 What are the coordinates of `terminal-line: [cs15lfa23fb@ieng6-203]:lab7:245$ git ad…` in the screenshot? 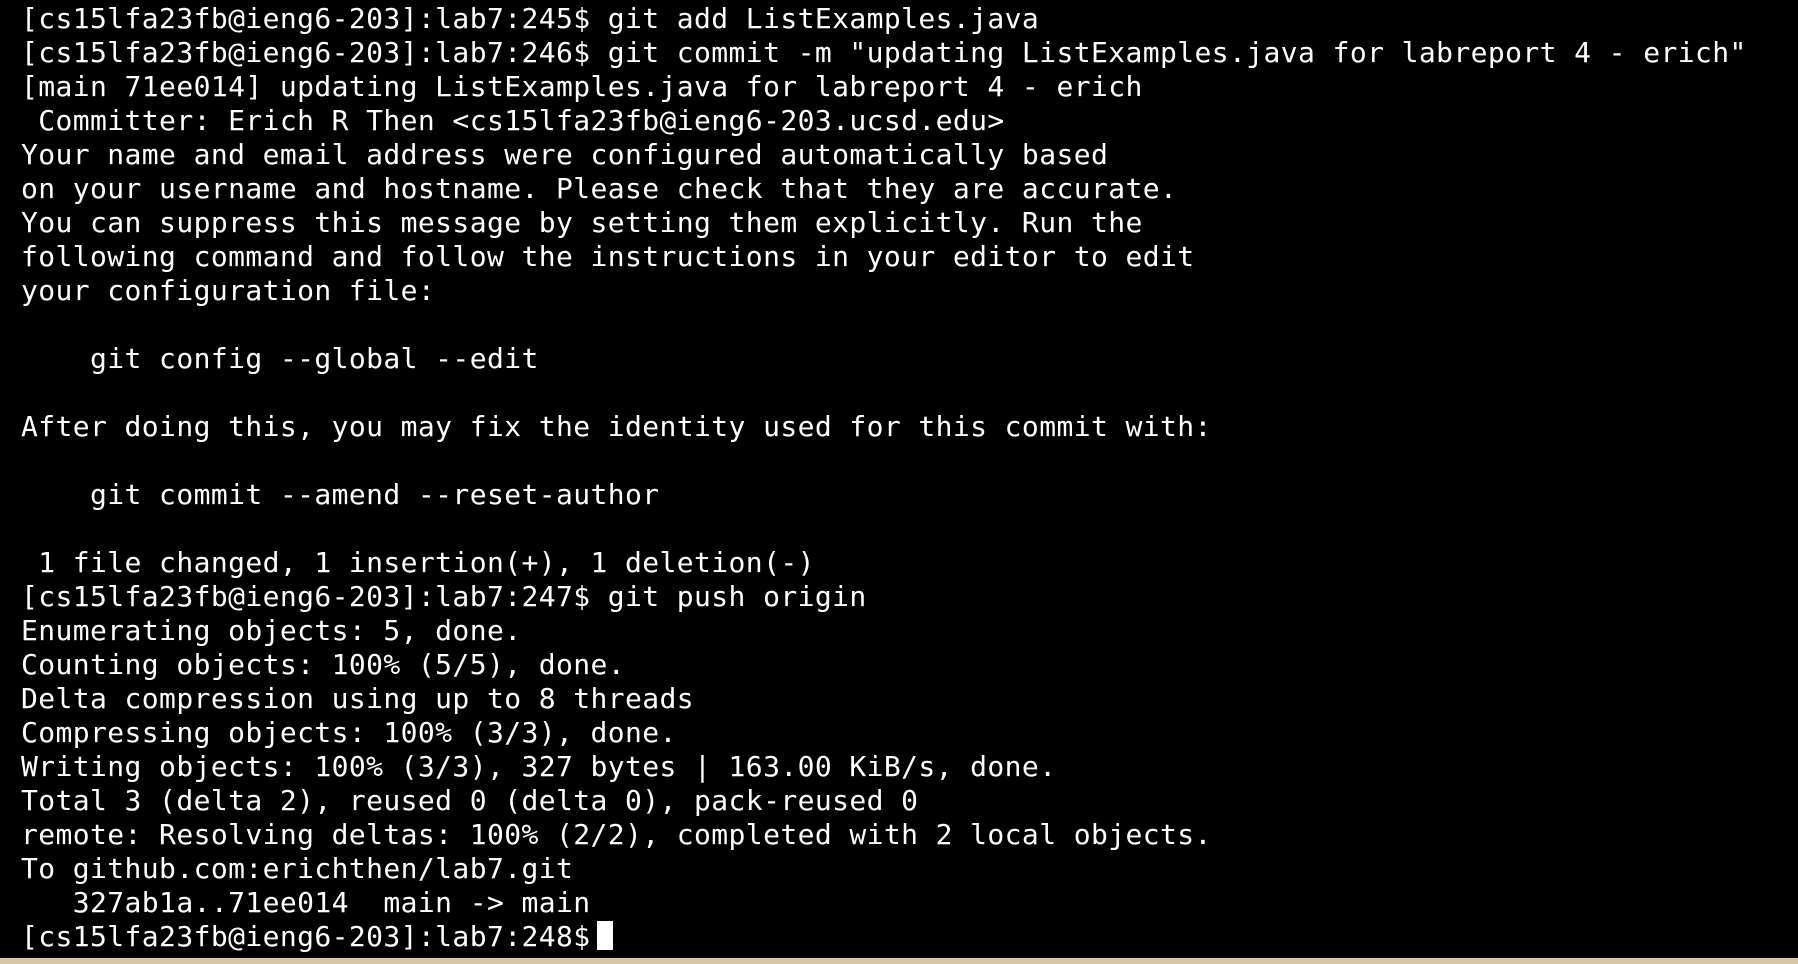 It's located at (530, 18).